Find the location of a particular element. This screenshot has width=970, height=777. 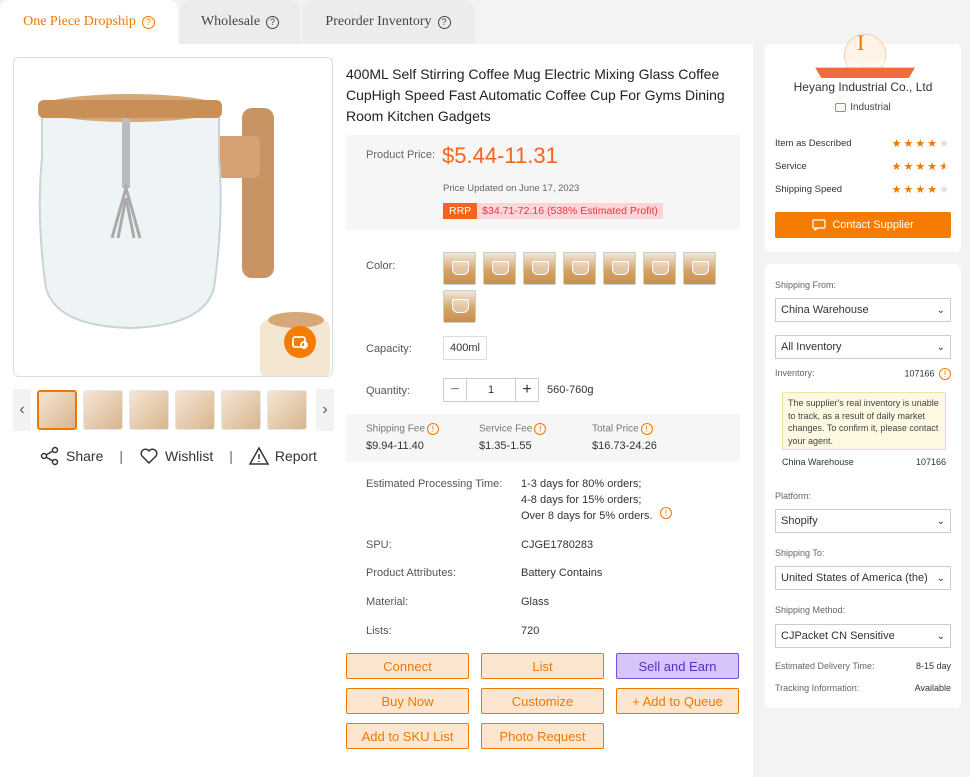

color-label: Color: is located at coordinates (381, 266).